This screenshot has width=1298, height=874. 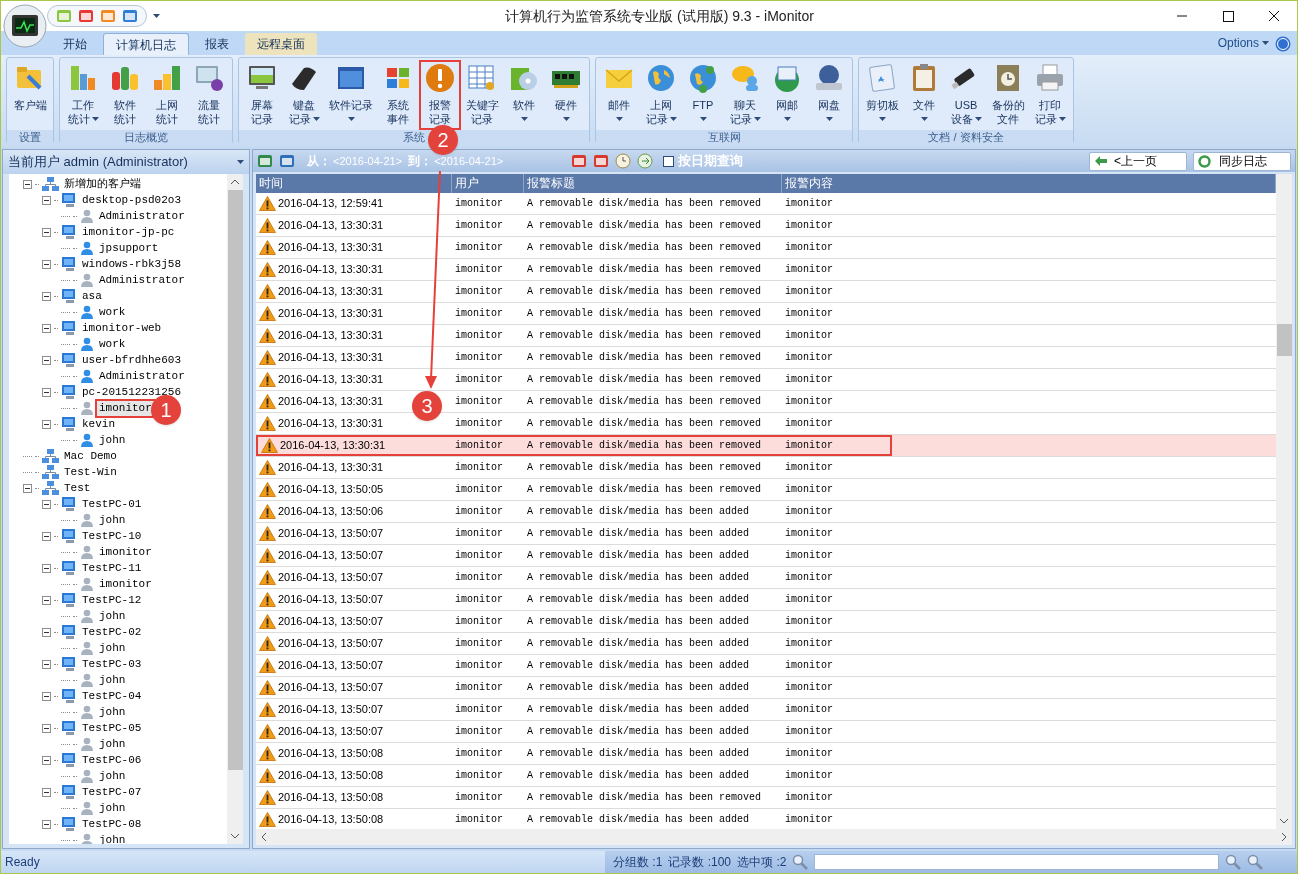 What do you see at coordinates (766, 490) in the screenshot?
I see `table-row: 2016-04-13, 13:50:05 imonitor A removable disk/media has been removed imonitor` at bounding box center [766, 490].